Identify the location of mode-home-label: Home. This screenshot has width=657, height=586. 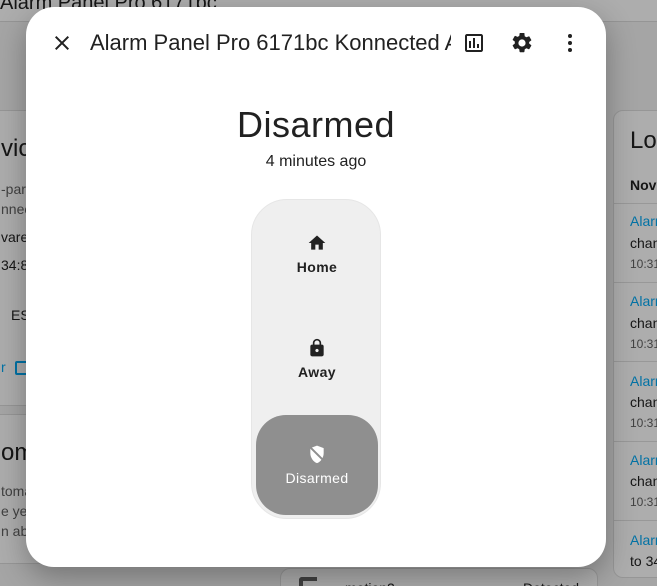
(317, 267).